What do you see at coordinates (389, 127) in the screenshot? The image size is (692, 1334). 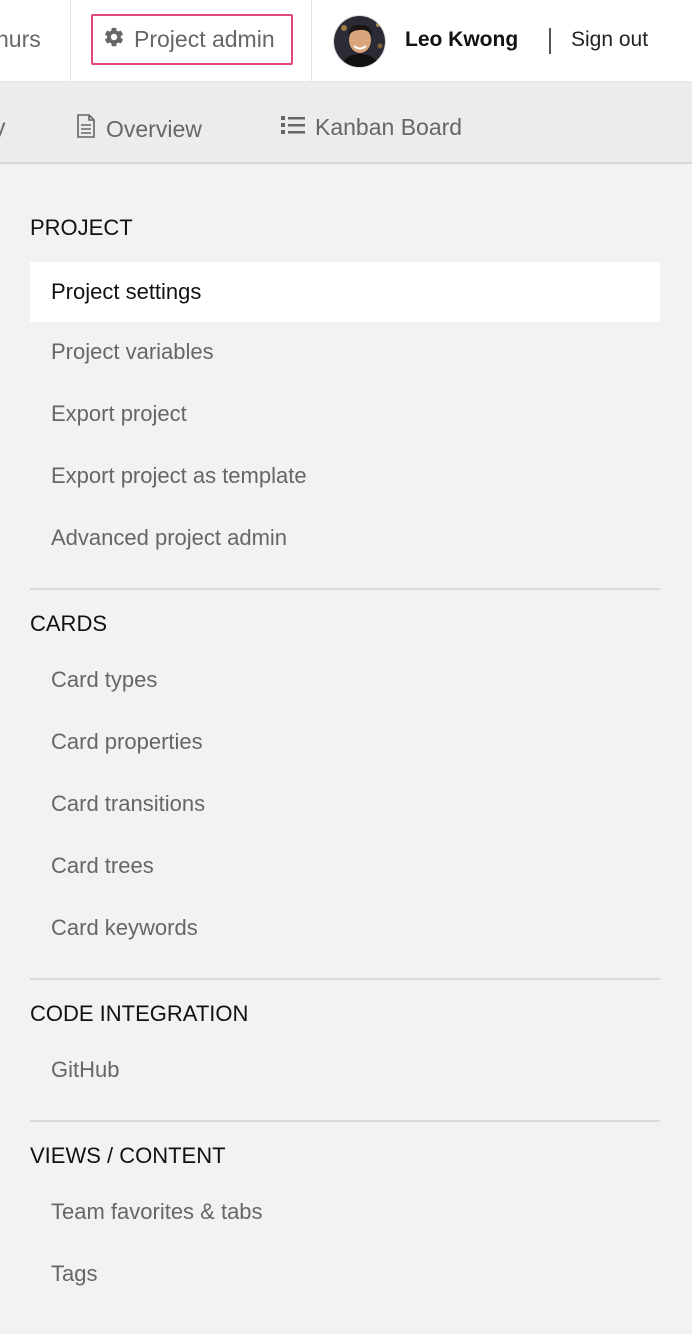 I see `tab-label: Kanban Board` at bounding box center [389, 127].